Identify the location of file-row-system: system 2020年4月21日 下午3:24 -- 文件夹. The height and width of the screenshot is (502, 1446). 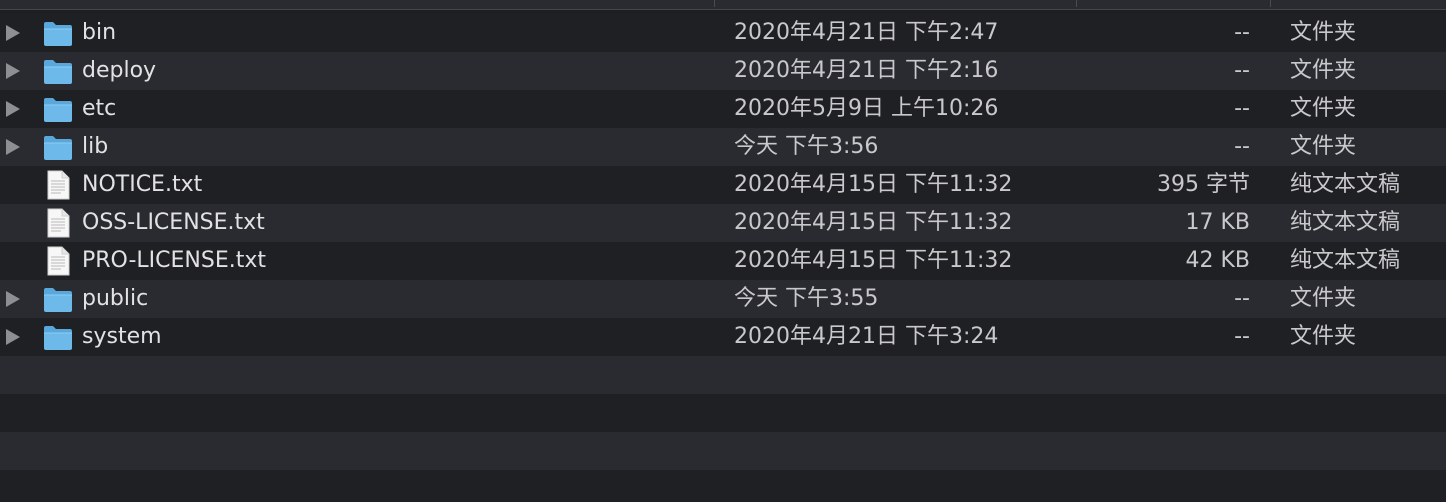
(723, 337).